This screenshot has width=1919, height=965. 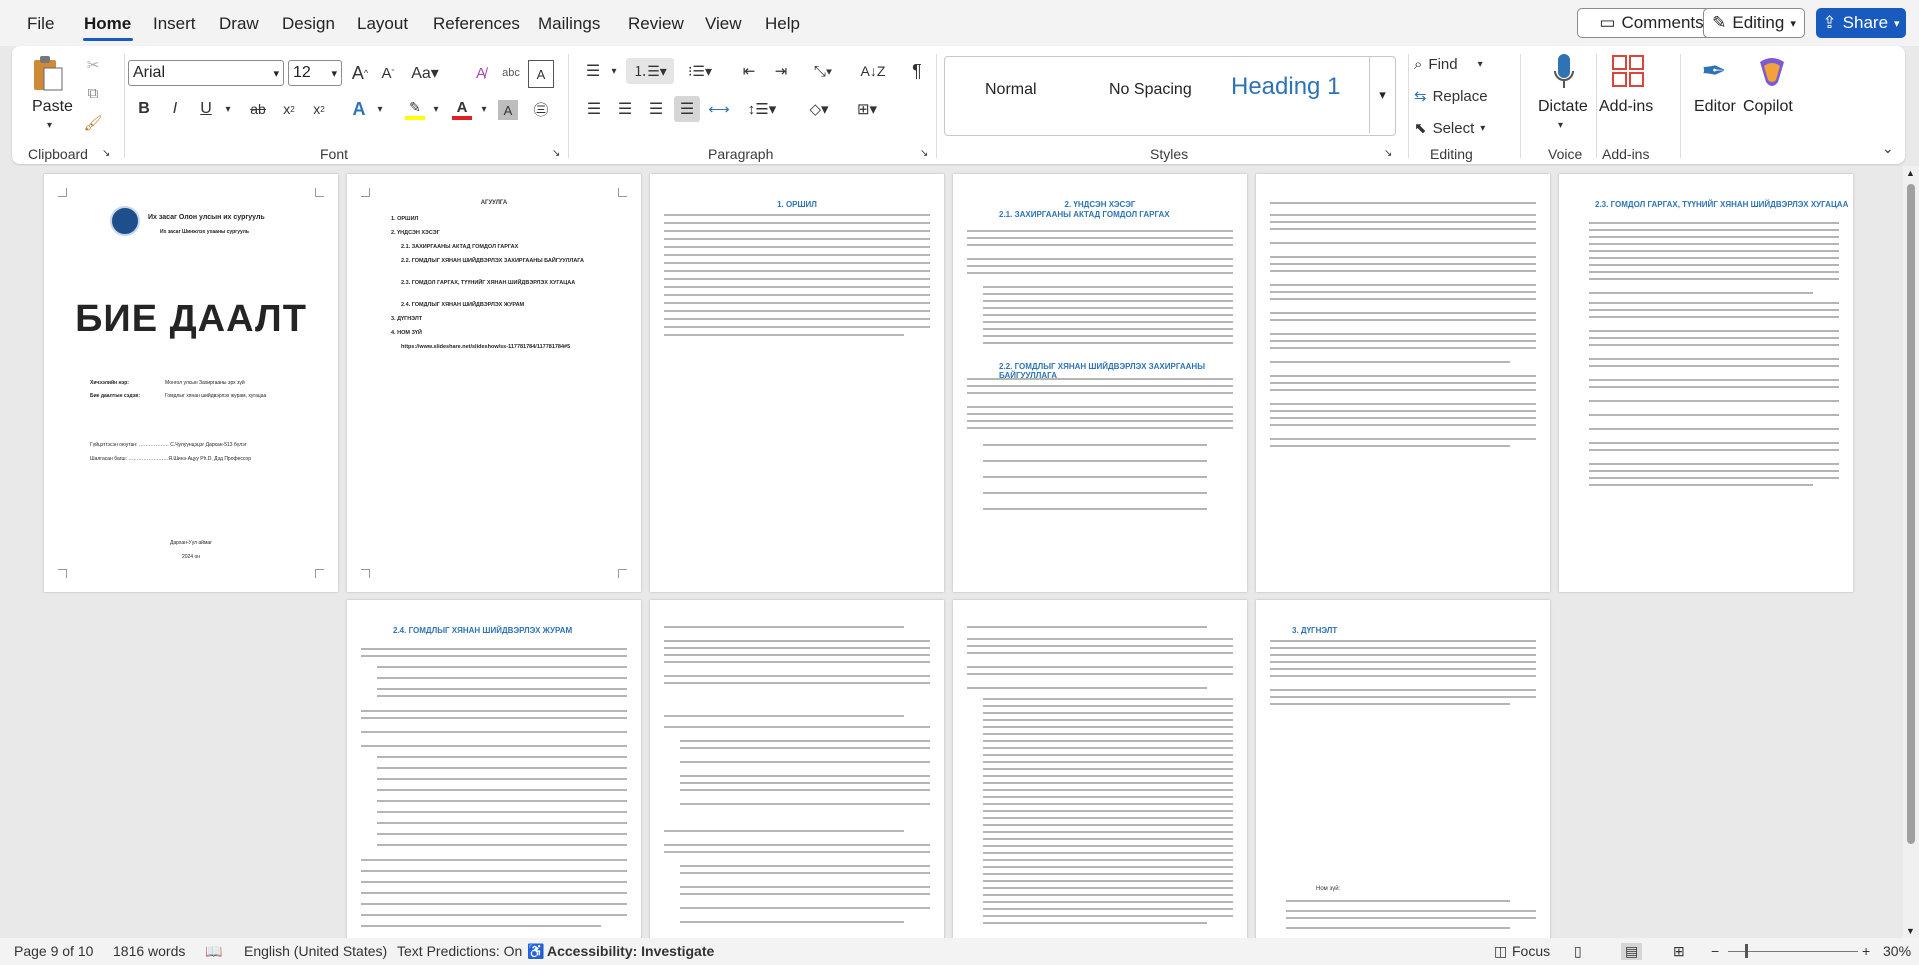 I want to click on bullets-icon: ☰, so click(x=593, y=71).